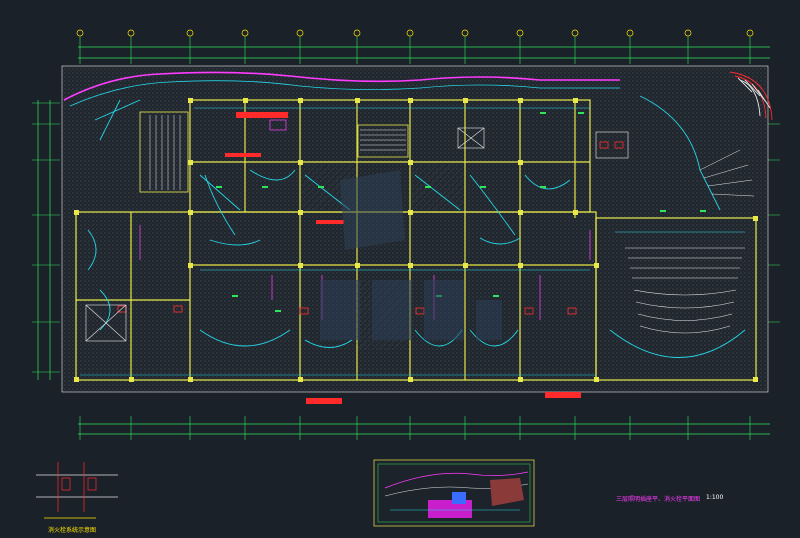 The image size is (800, 538). I want to click on drawing-scale: 1:100, so click(715, 497).